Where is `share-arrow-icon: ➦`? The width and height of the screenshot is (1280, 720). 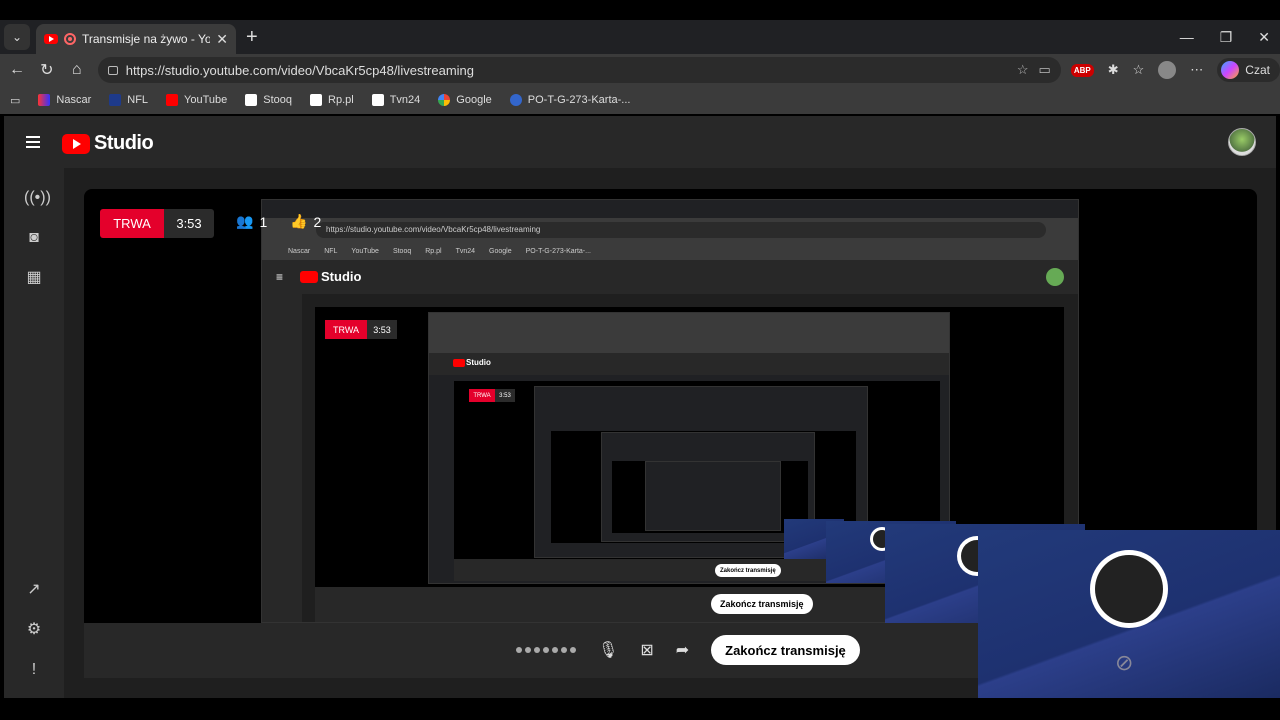 share-arrow-icon: ➦ is located at coordinates (682, 650).